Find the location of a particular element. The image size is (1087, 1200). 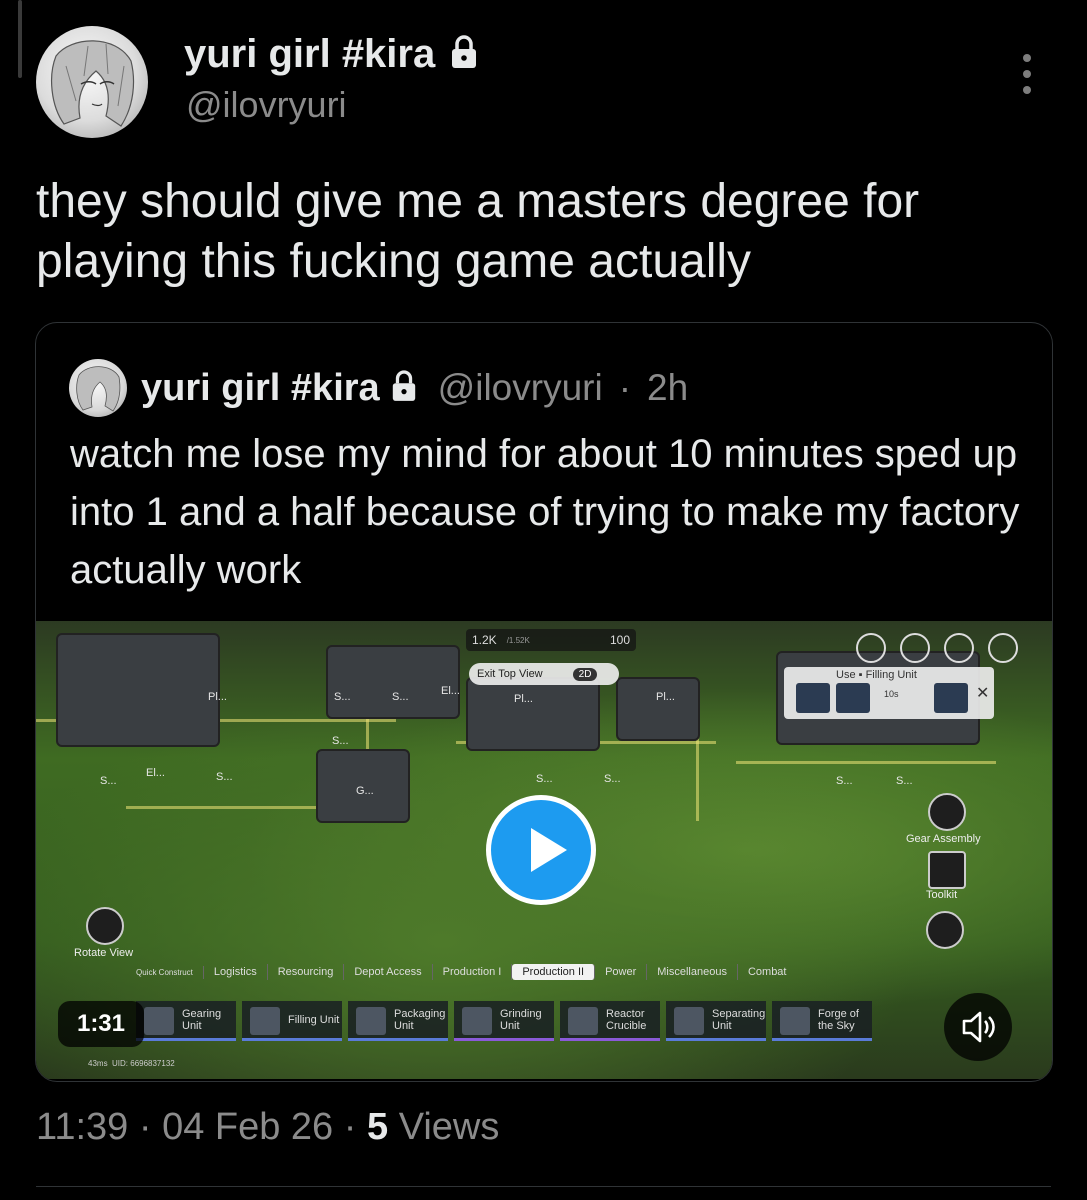

author-avatar is located at coordinates (92, 82).